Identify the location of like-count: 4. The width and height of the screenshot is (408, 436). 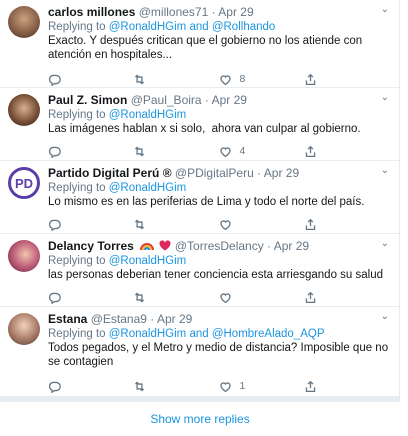
(242, 151).